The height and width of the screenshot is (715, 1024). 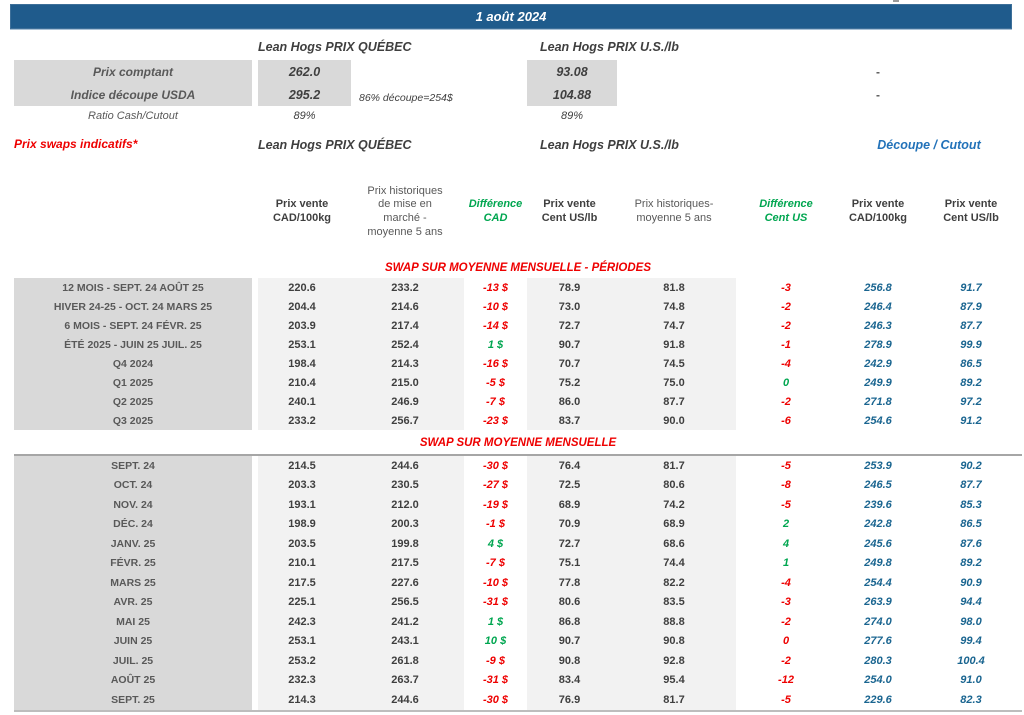 I want to click on swap-row-label: MARS 25, so click(x=133, y=583).